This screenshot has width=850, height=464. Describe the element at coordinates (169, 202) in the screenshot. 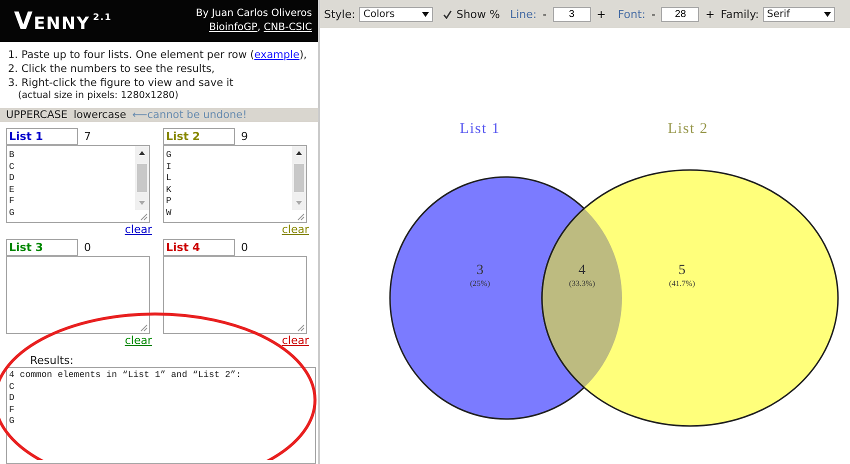

I see `list-item-text: P` at that location.